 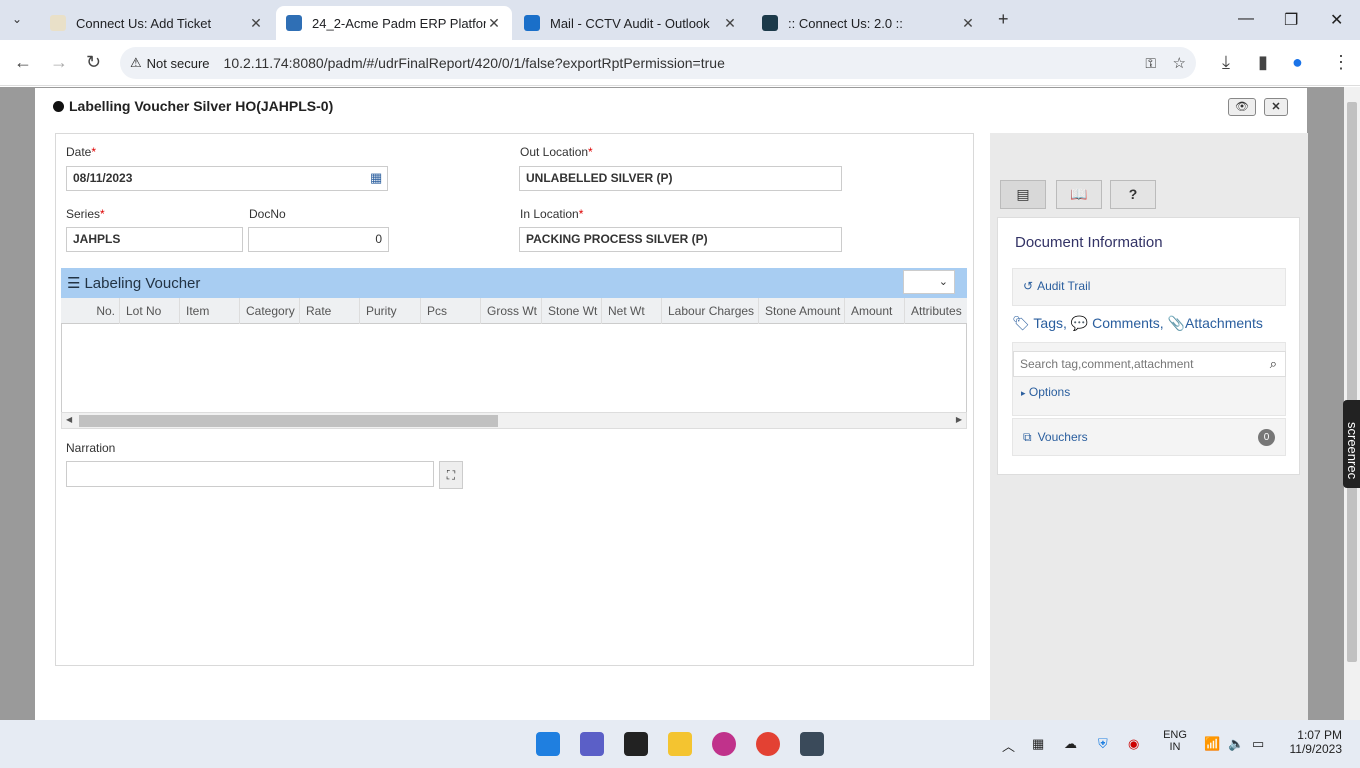 What do you see at coordinates (23, 62) in the screenshot?
I see `back-icon: ←` at bounding box center [23, 62].